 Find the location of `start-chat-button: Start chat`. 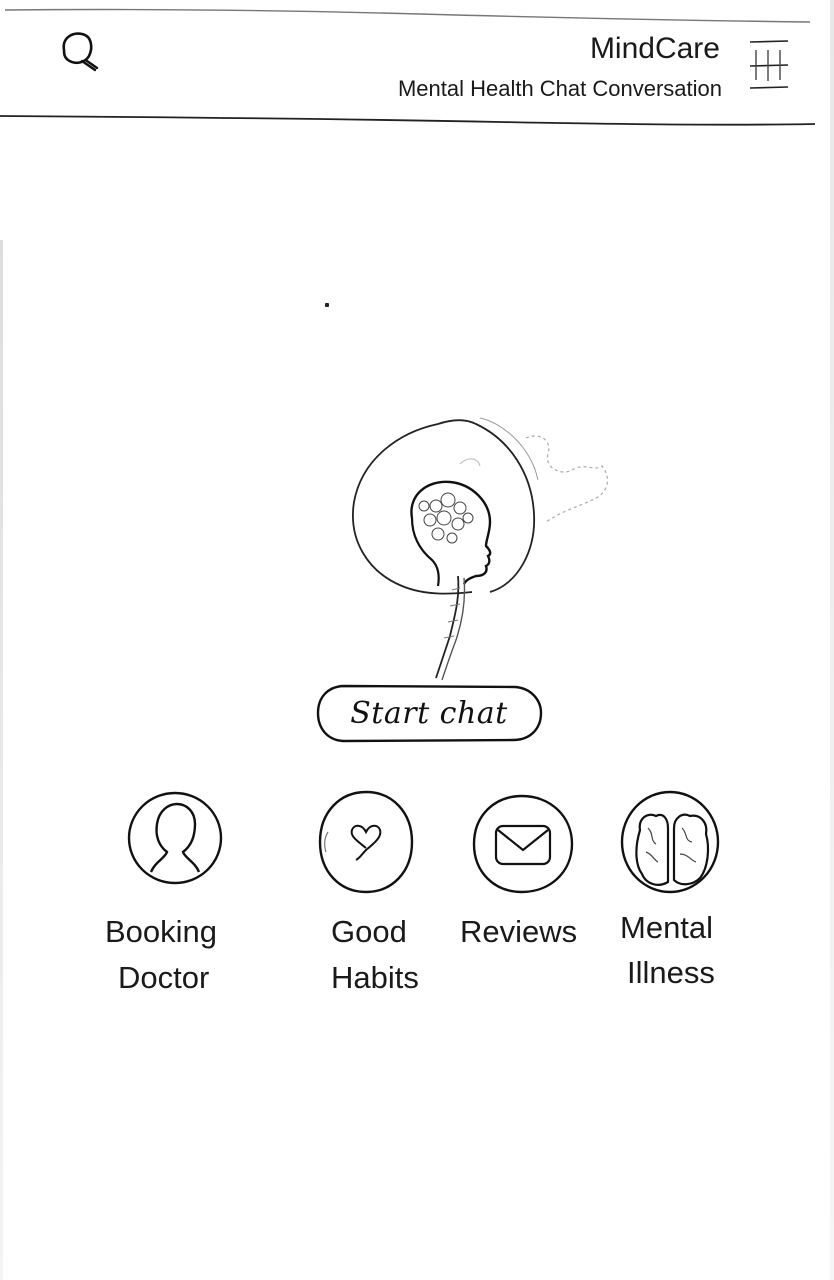

start-chat-button: Start chat is located at coordinates (429, 713).